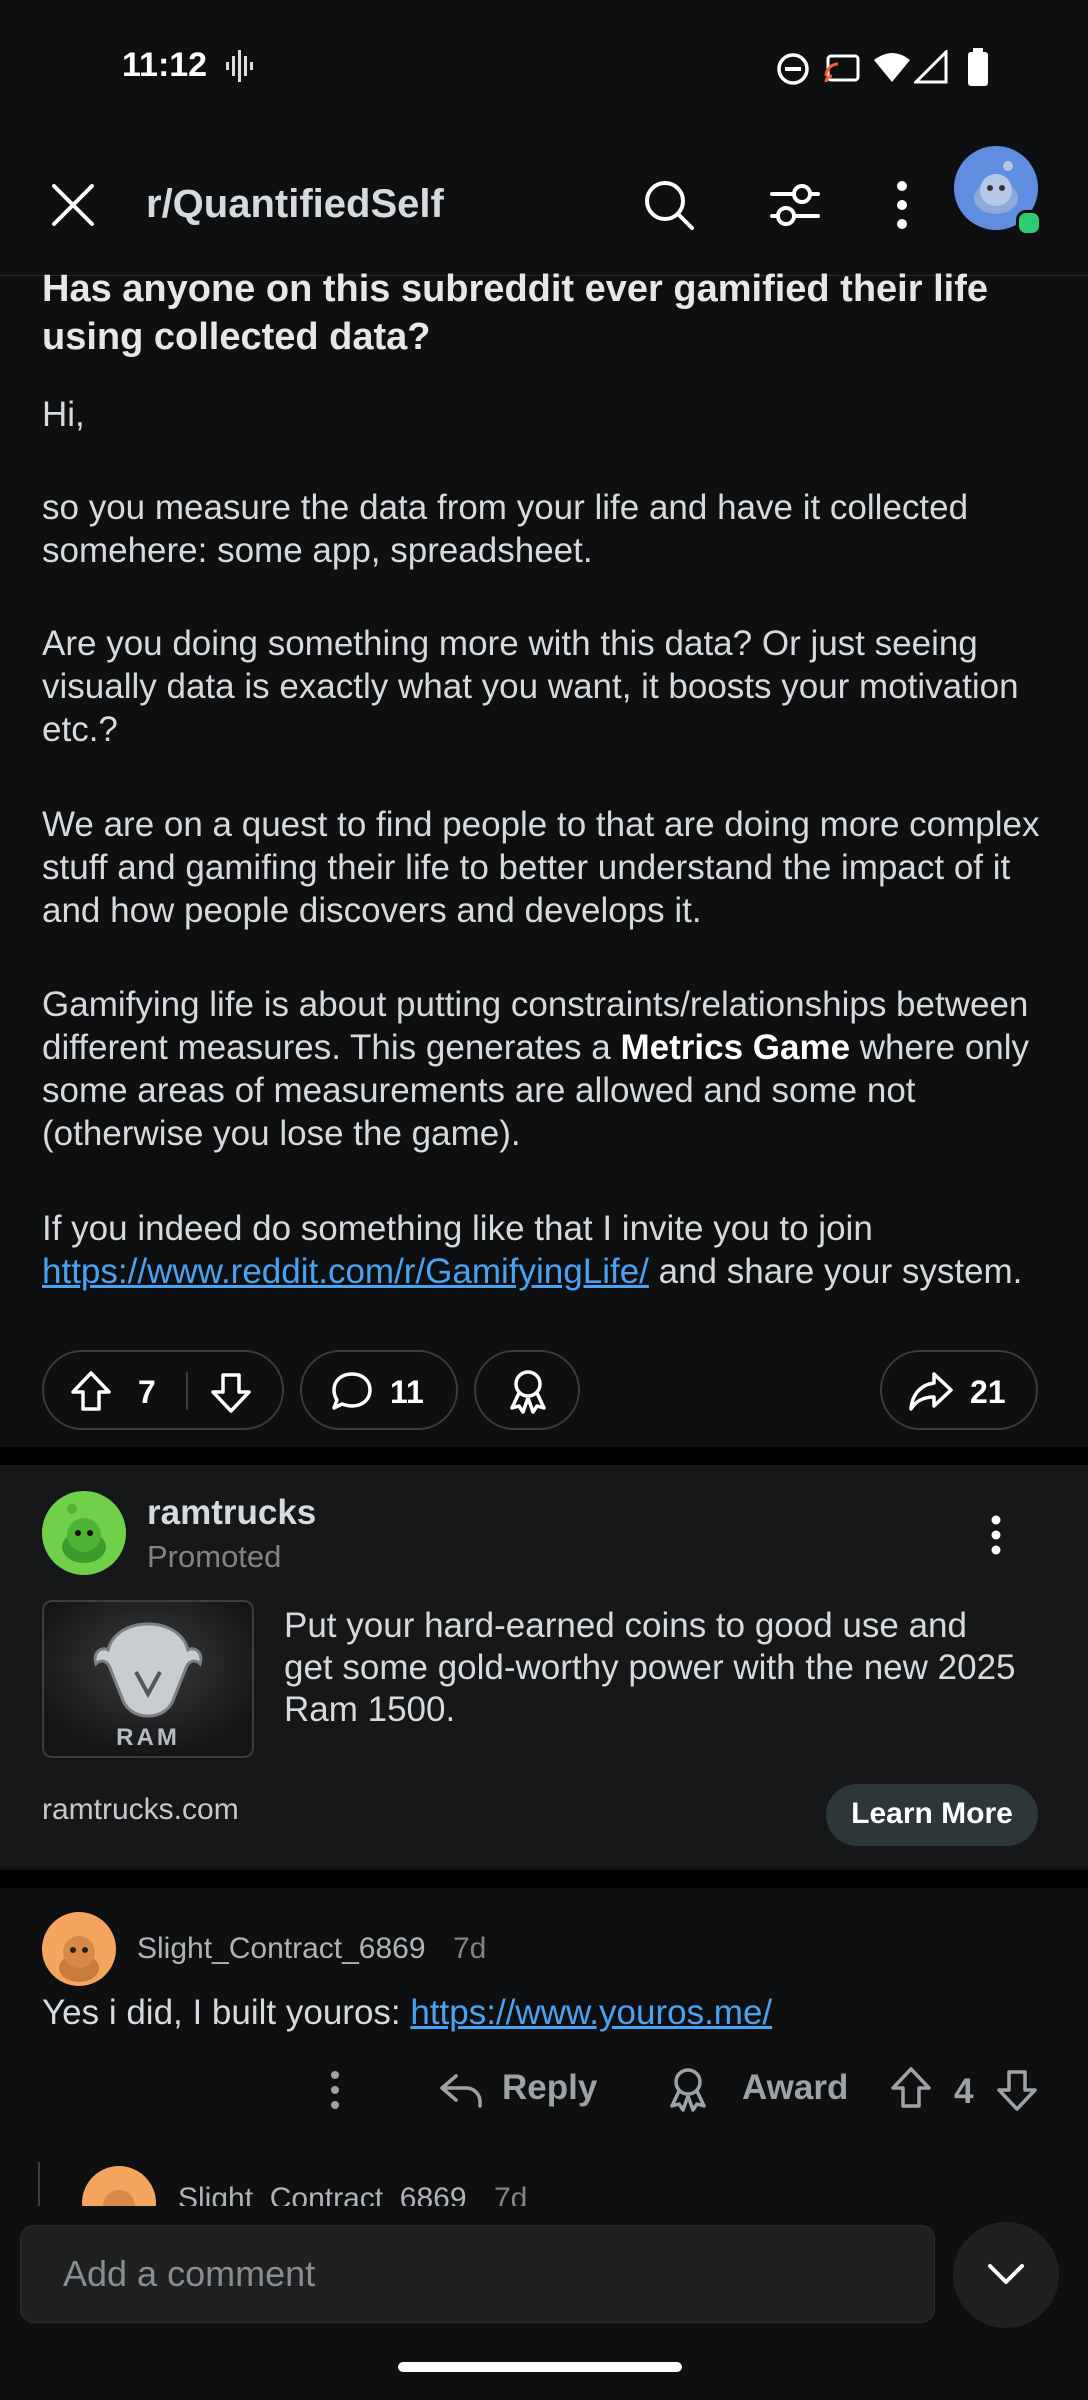 Image resolution: width=1088 pixels, height=2400 pixels. Describe the element at coordinates (964, 2091) in the screenshot. I see `comment-score: 4` at that location.